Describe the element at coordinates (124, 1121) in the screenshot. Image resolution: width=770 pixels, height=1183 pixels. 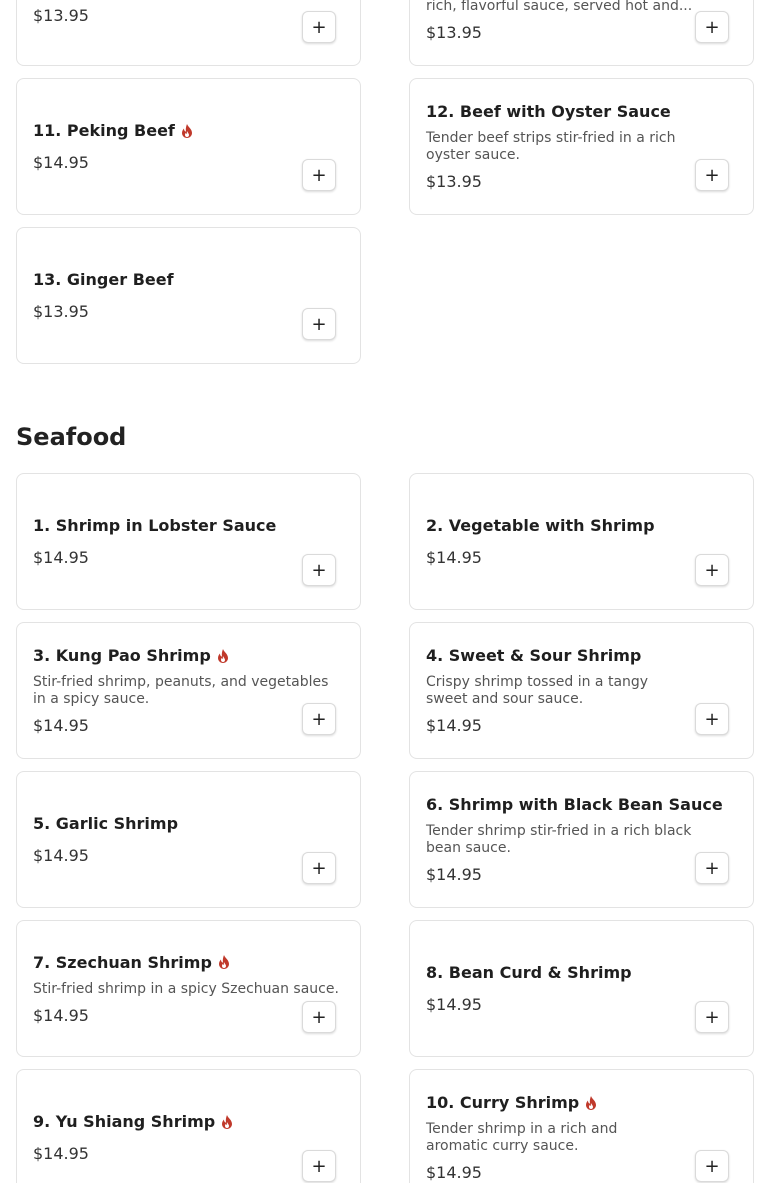
I see `item-name: 9. Yu Shiang Shrimp` at that location.